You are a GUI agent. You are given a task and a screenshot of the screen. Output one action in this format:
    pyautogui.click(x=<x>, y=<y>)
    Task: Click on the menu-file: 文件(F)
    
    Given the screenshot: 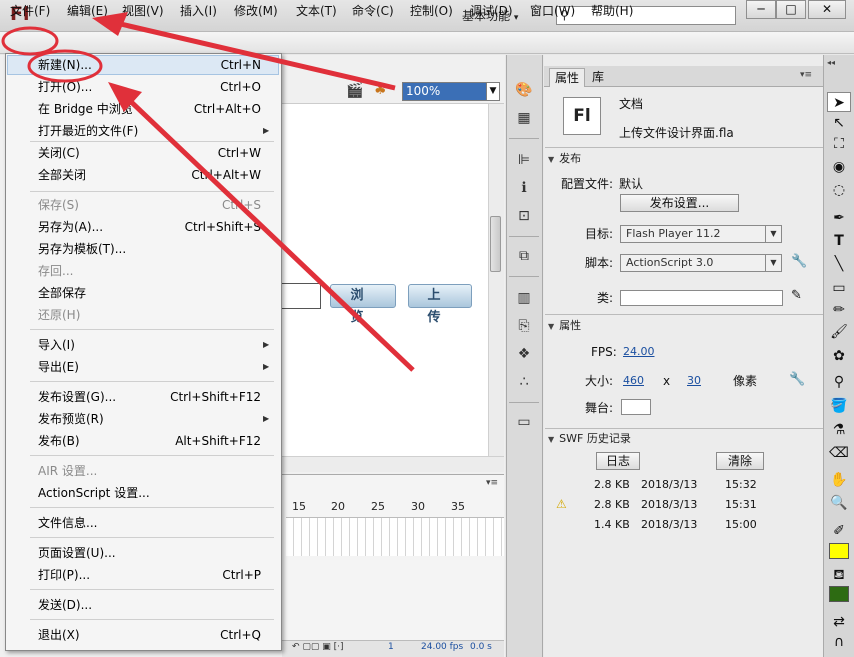 What is the action you would take?
    pyautogui.click(x=30, y=11)
    